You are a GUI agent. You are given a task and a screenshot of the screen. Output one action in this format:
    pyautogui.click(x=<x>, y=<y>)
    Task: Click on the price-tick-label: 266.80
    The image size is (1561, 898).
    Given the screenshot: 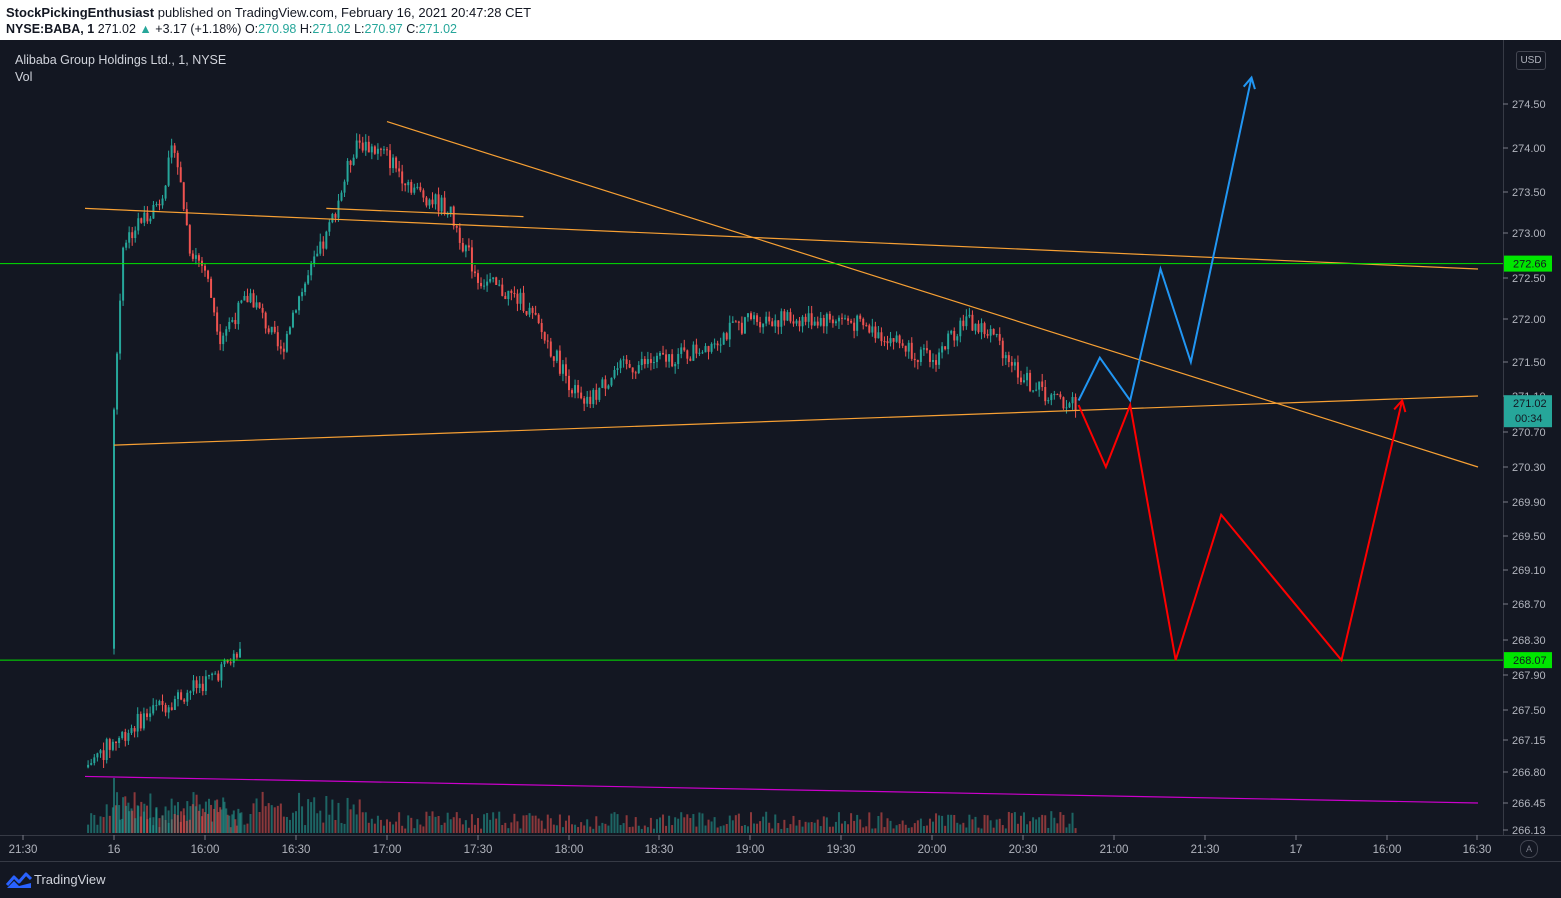 What is the action you would take?
    pyautogui.click(x=1529, y=773)
    